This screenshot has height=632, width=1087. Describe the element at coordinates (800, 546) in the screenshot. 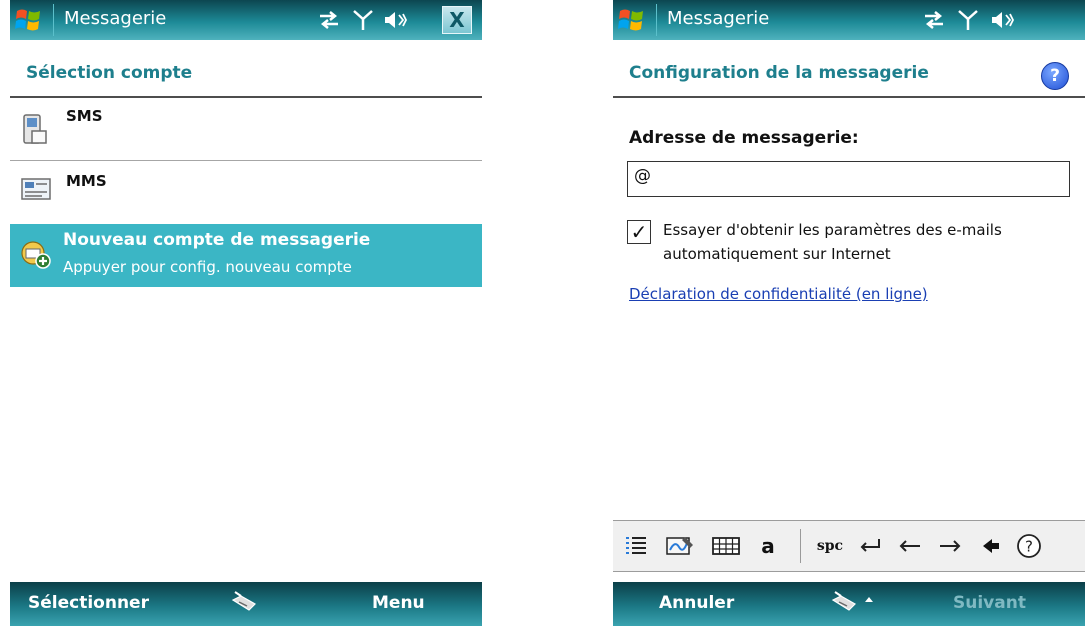

I see `toolbar-separator` at that location.